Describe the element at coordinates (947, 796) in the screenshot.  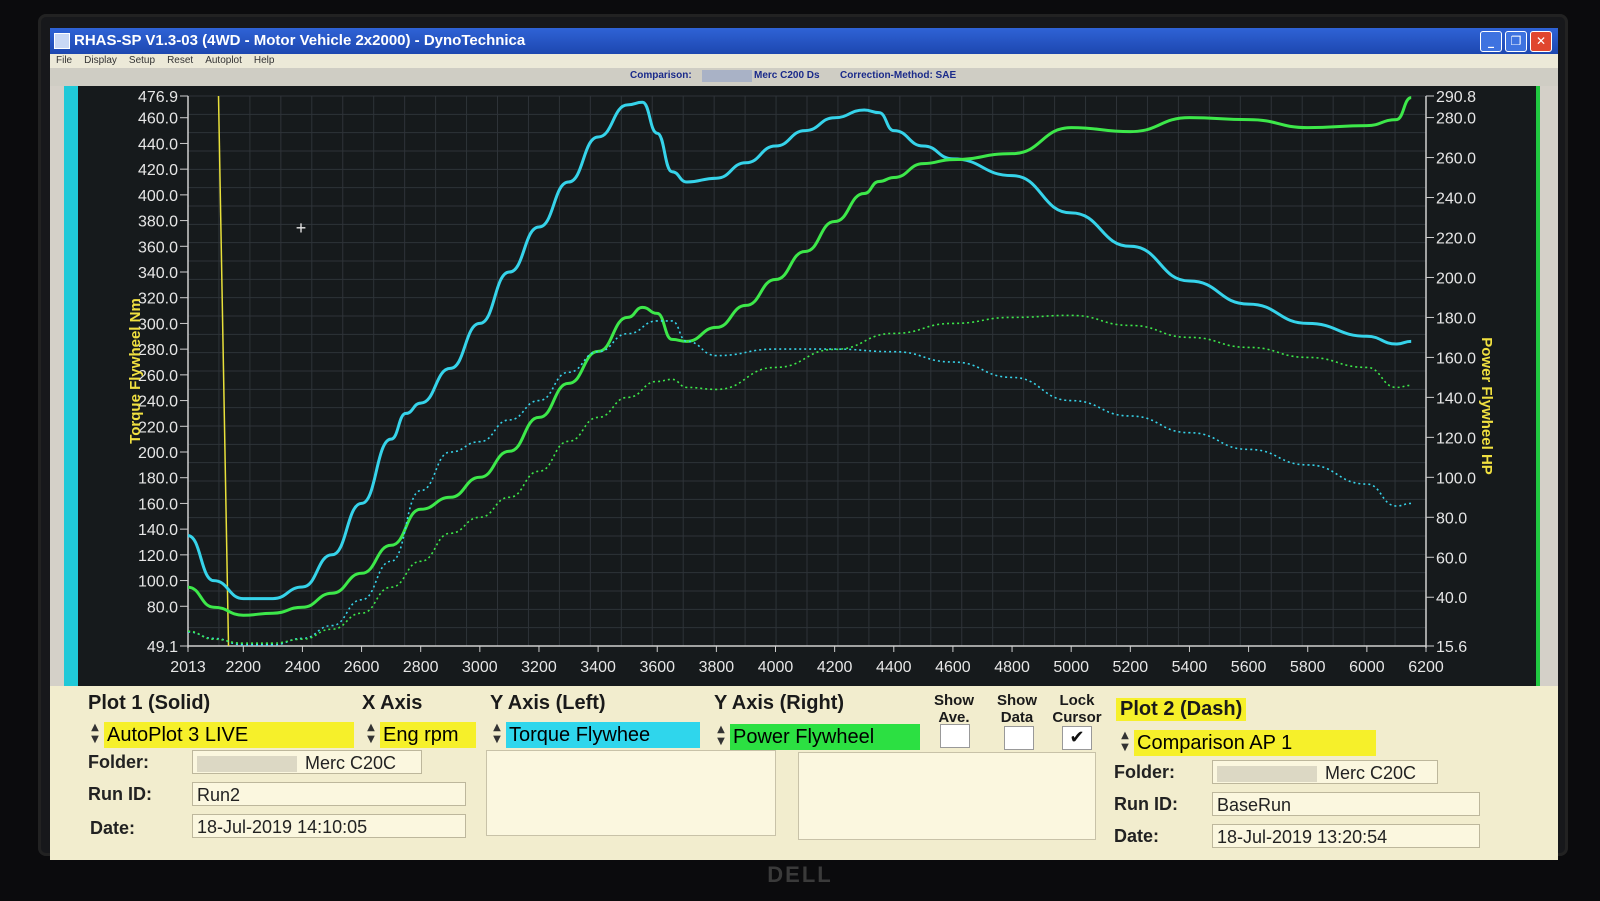
I see `notes-box-right` at that location.